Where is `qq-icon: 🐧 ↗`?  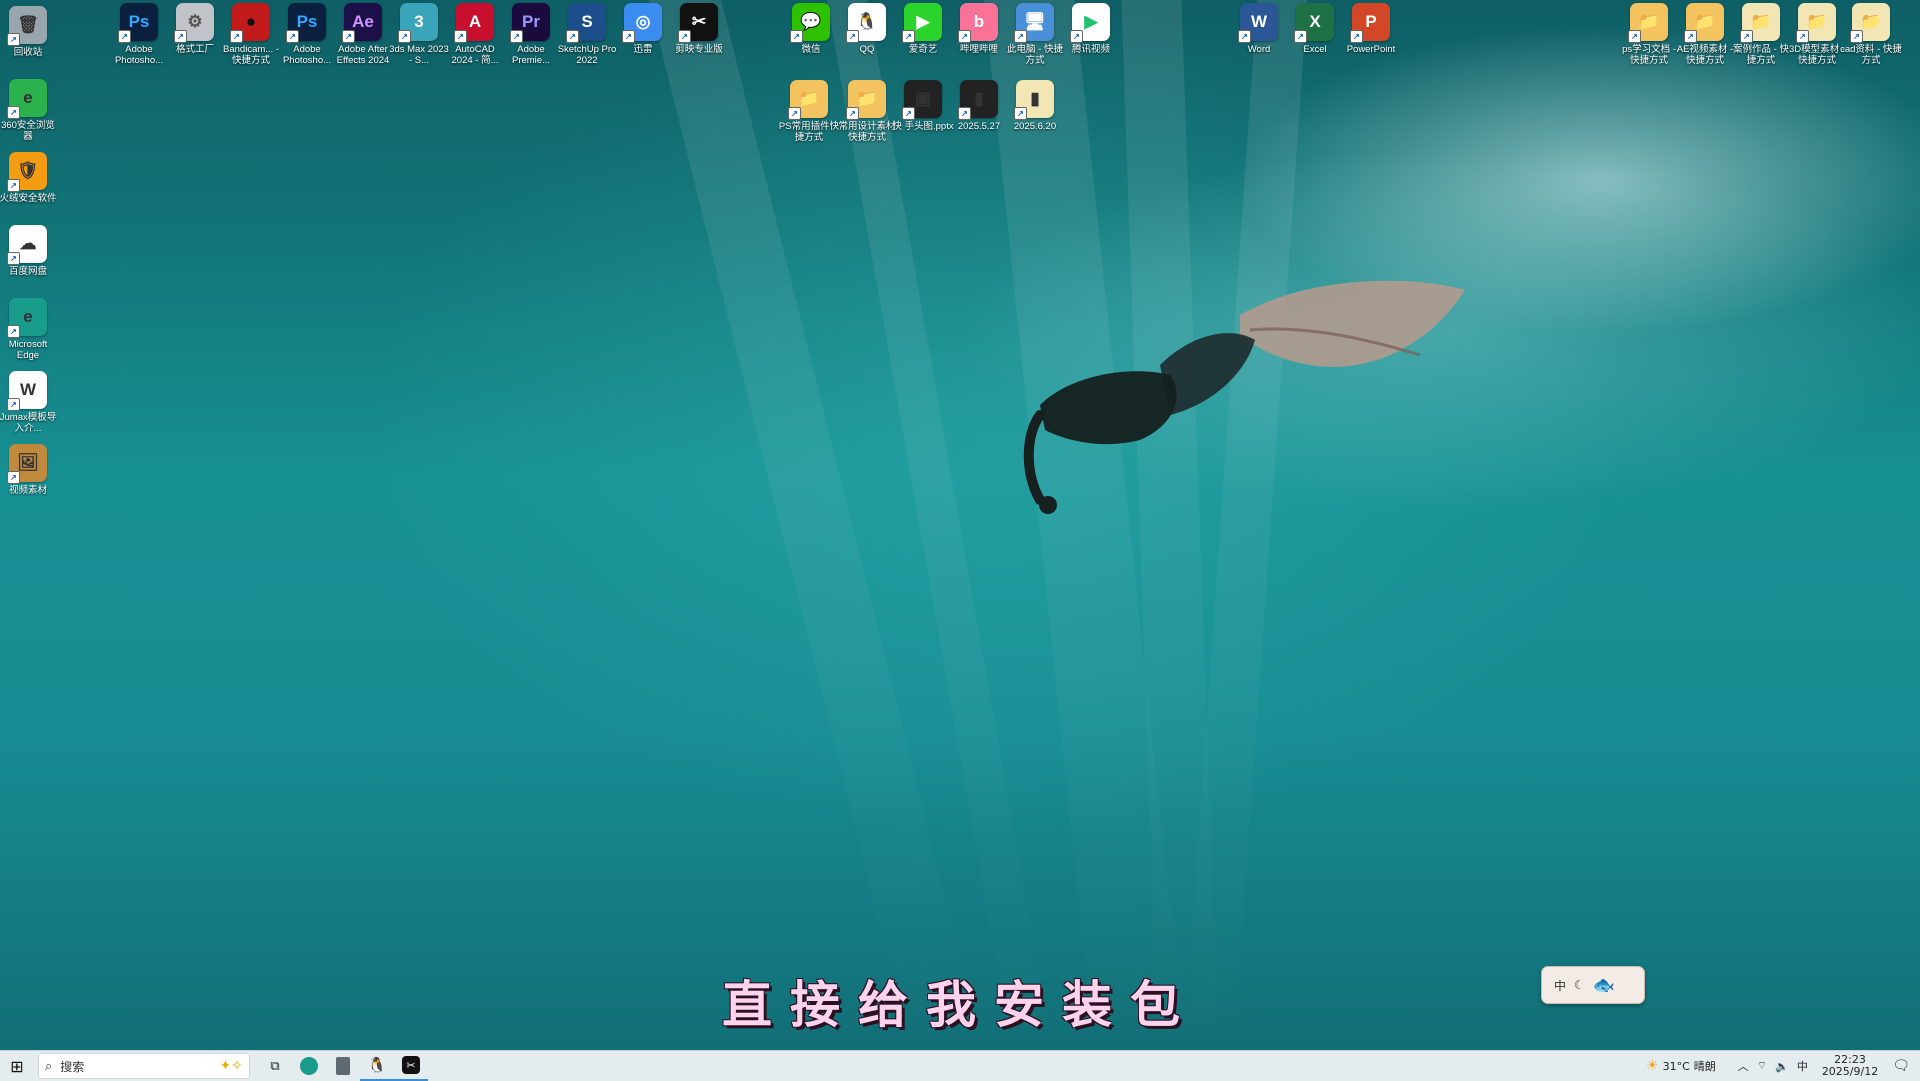 qq-icon: 🐧 ↗ is located at coordinates (866, 23).